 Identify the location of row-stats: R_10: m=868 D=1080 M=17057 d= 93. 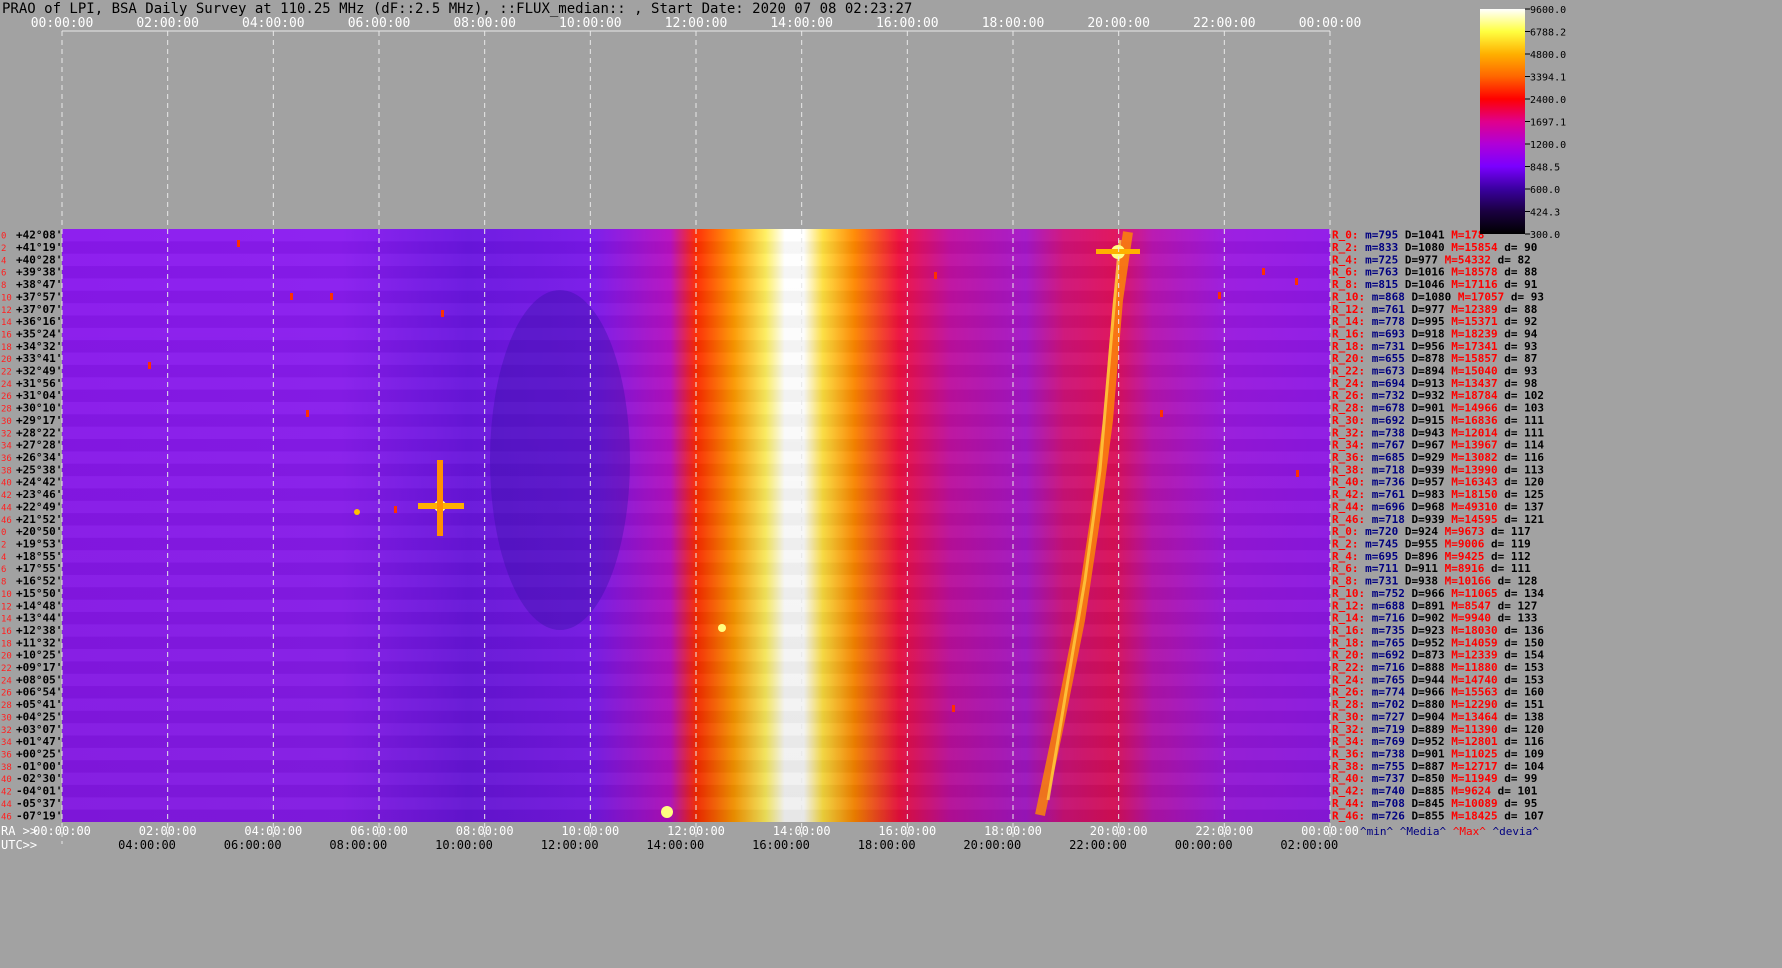
(1438, 296).